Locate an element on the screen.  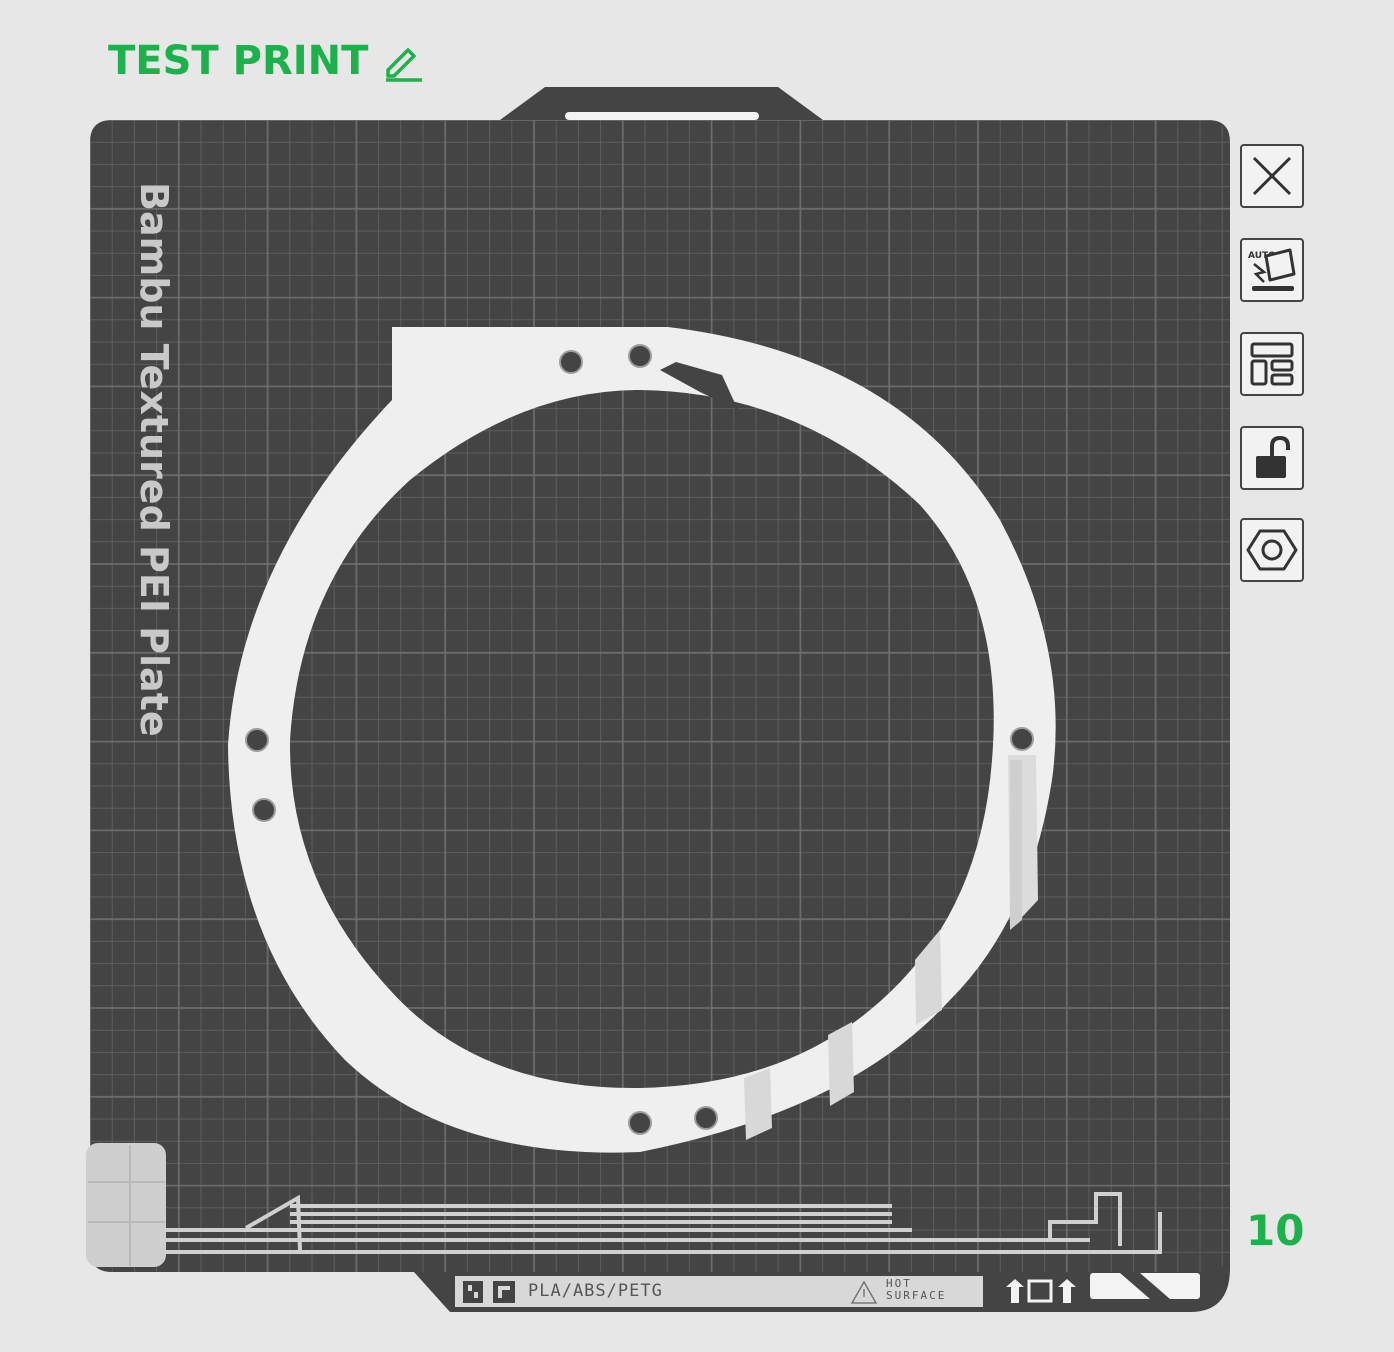
hot-surface-warning: HOT SURFACE is located at coordinates (916, 1290).